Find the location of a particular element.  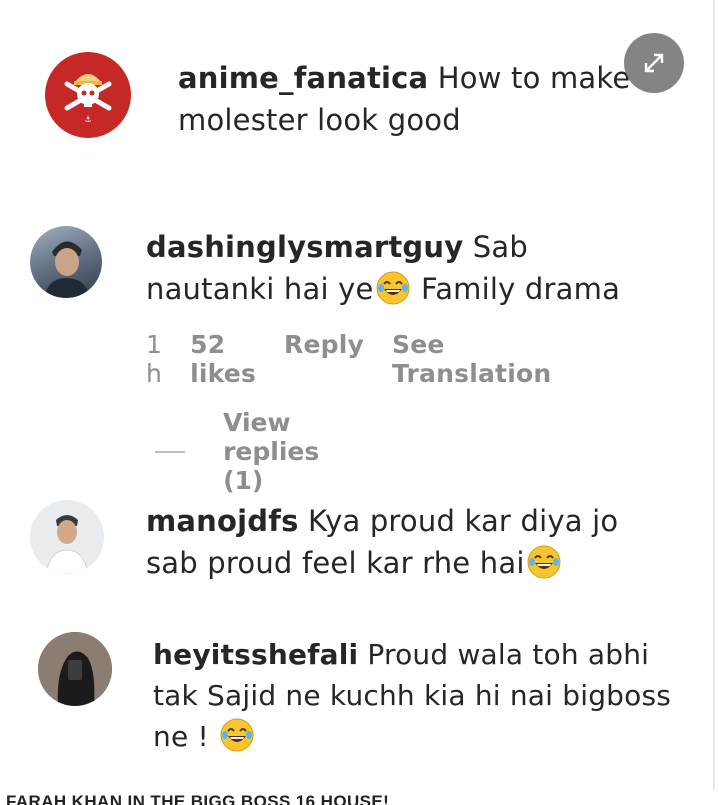

expand-icon is located at coordinates (654, 63).